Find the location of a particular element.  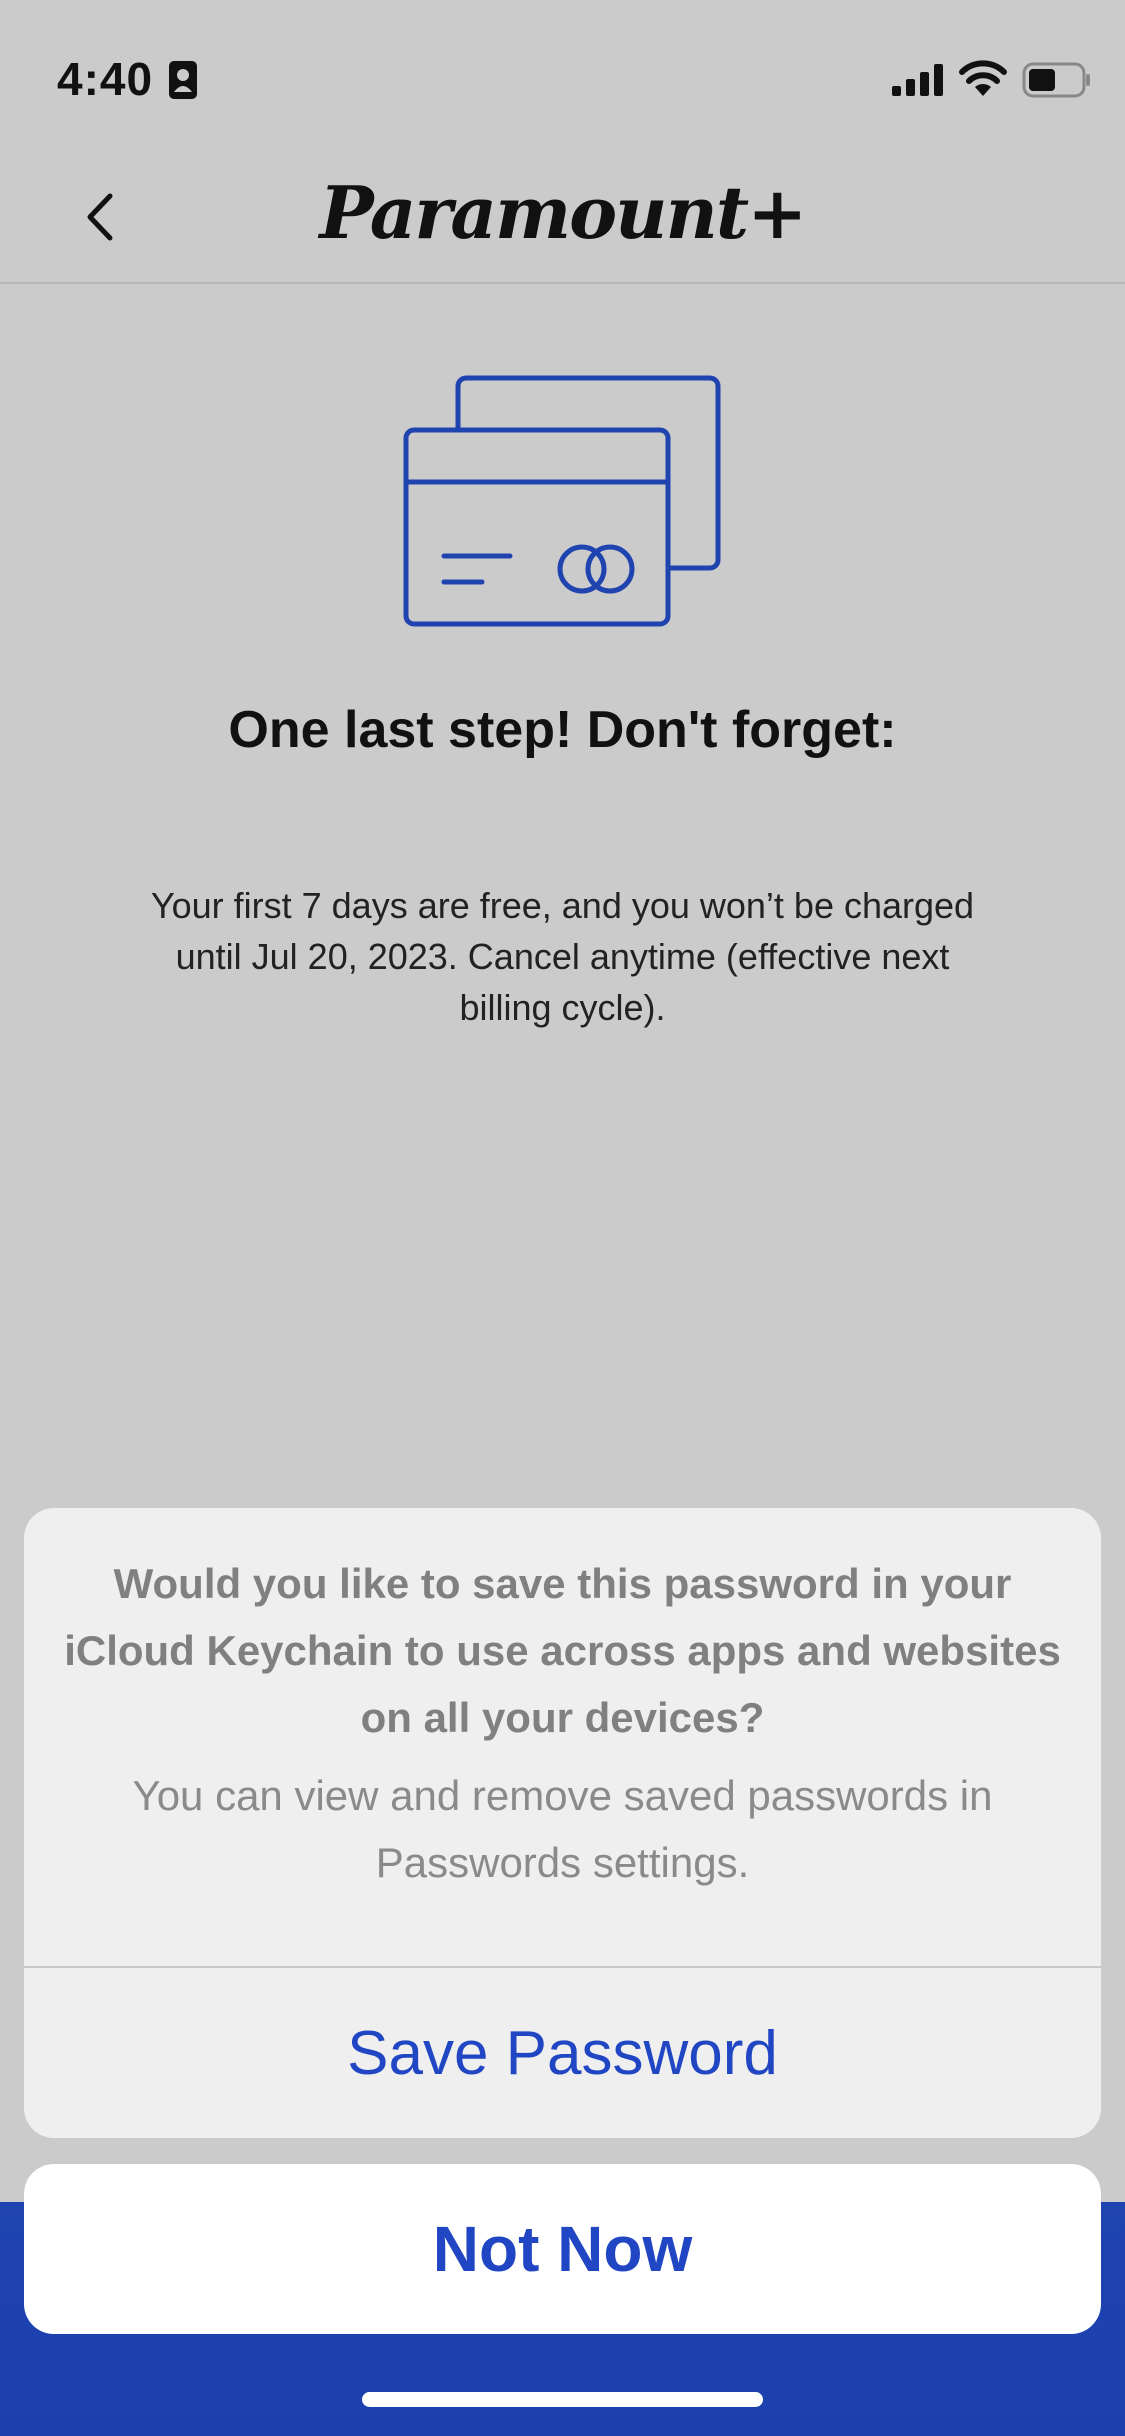

status-bar: 4:40 is located at coordinates (562, 75).